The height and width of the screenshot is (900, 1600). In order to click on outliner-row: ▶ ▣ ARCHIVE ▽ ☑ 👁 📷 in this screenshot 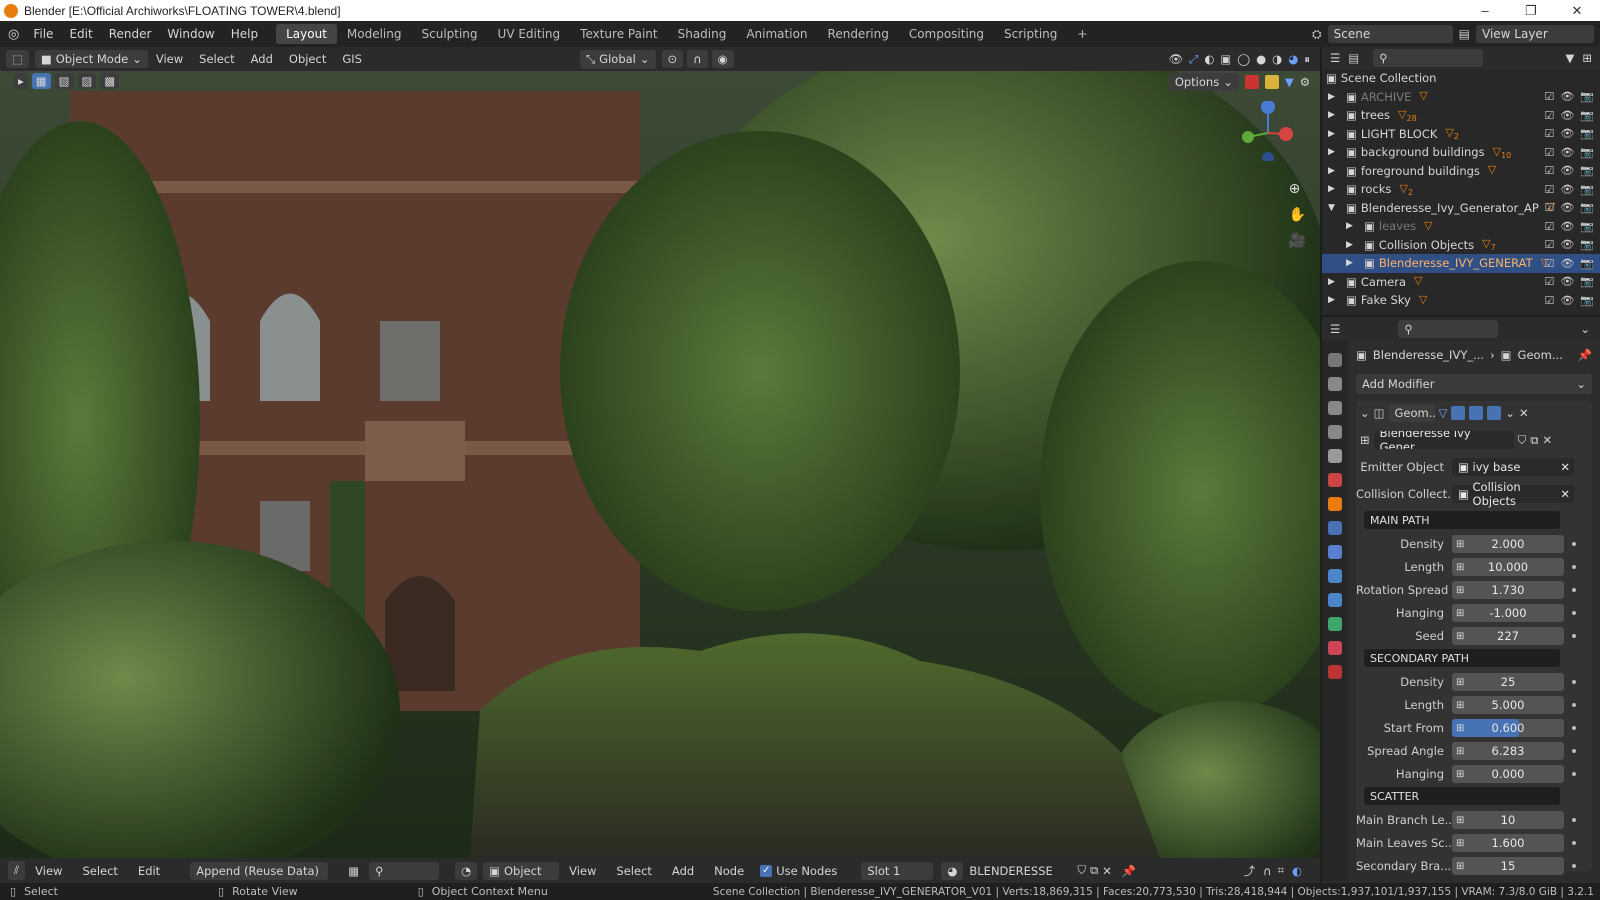, I will do `click(1461, 97)`.